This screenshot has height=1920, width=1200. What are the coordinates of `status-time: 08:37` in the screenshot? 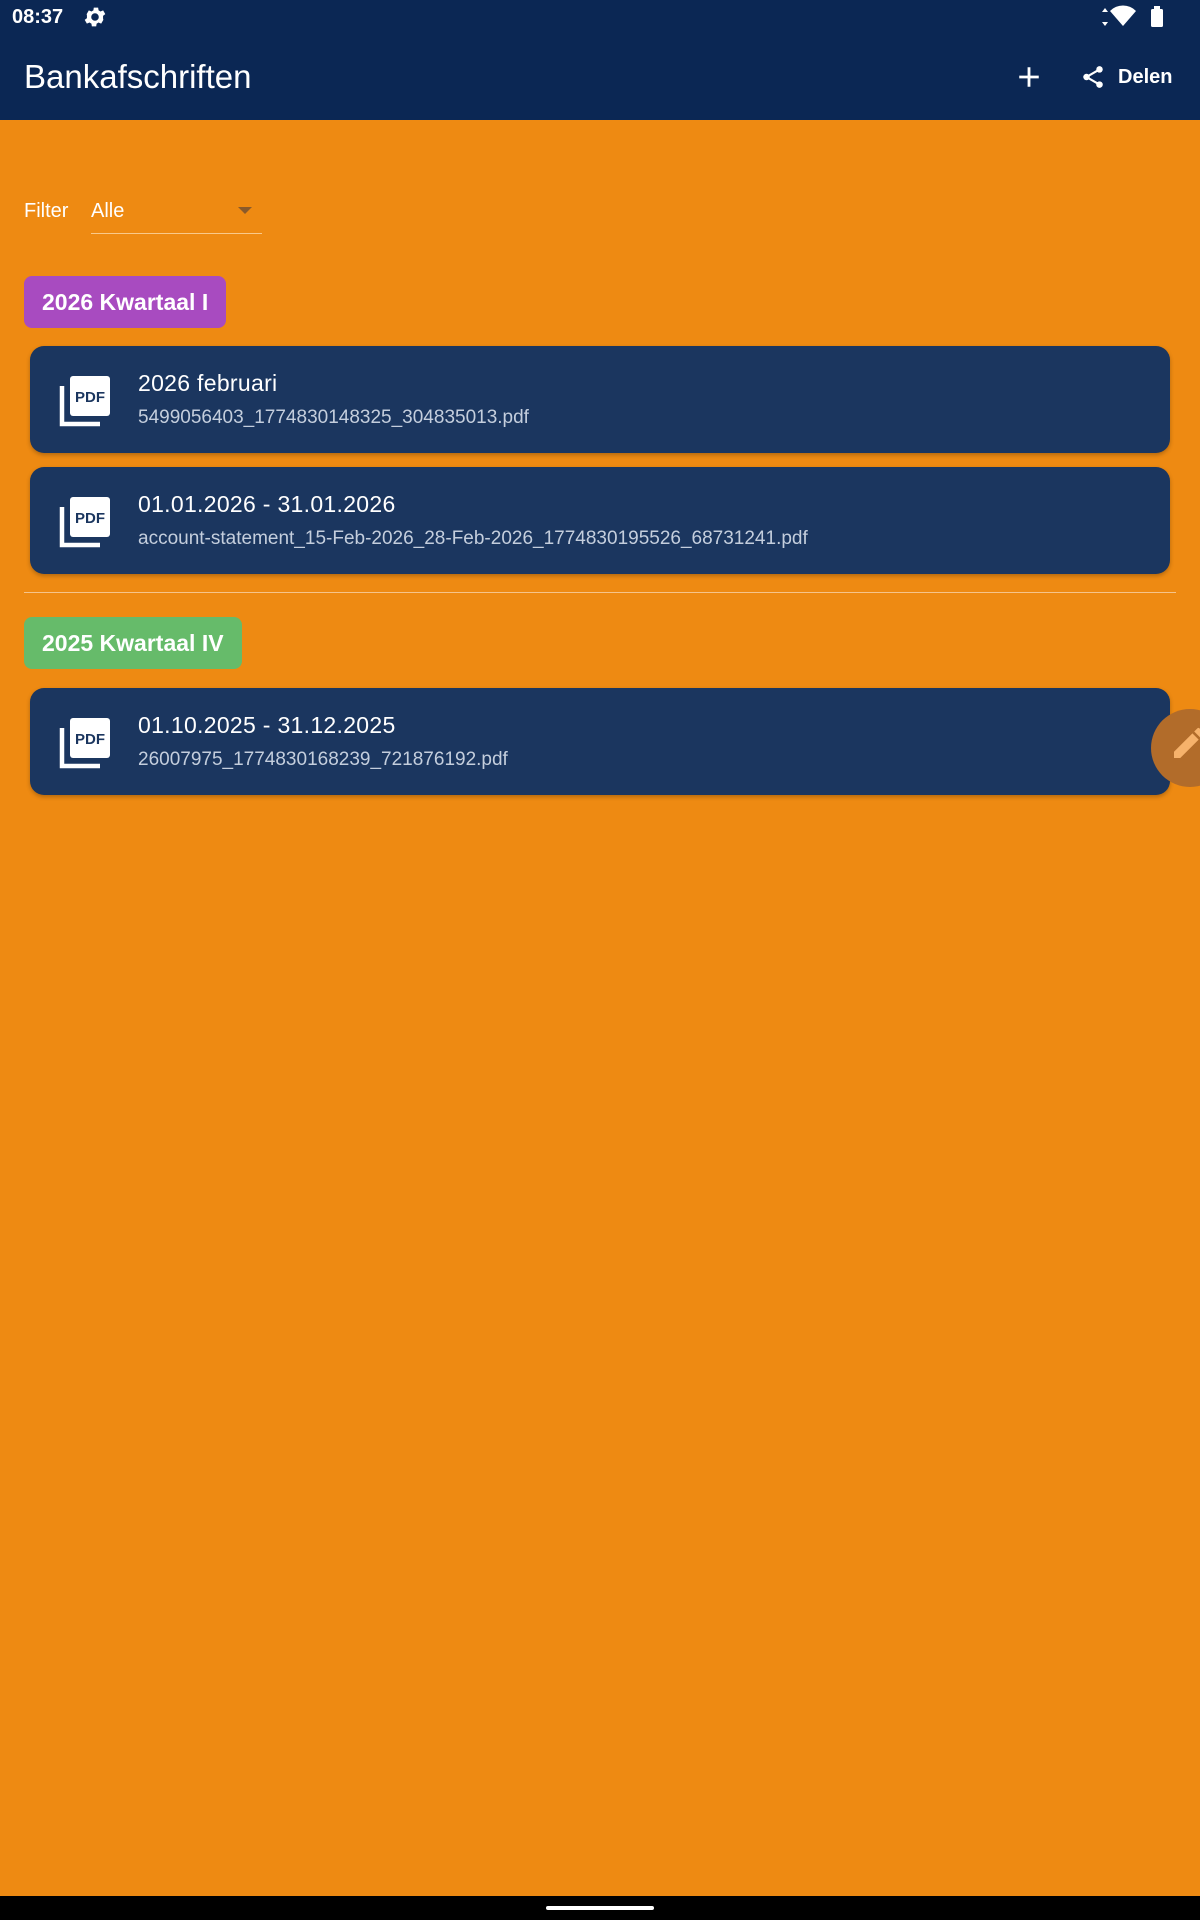 It's located at (38, 17).